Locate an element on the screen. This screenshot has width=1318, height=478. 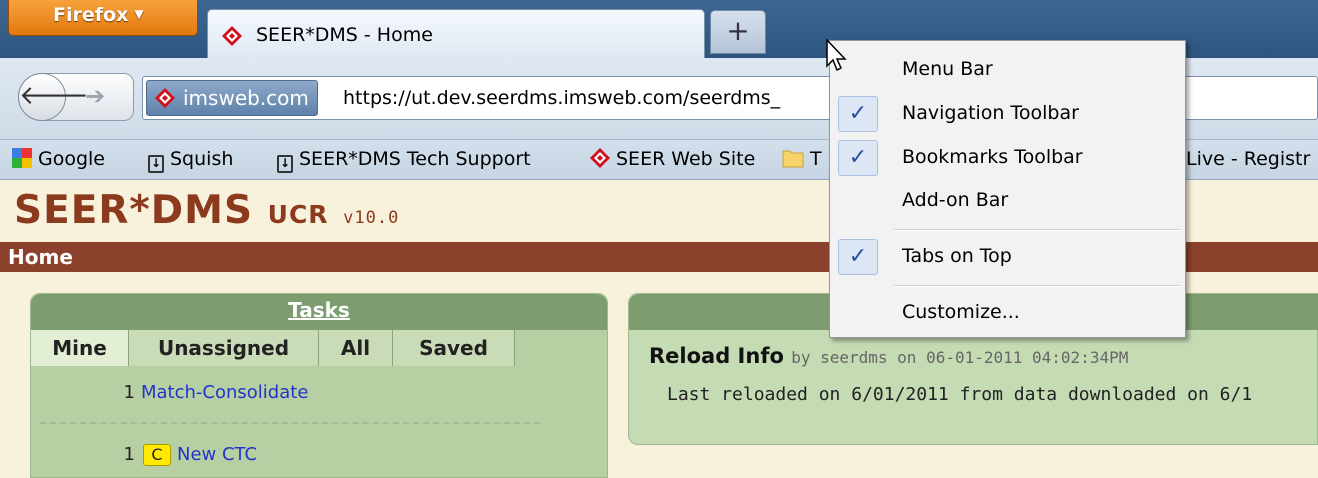
new-tab-button: + is located at coordinates (738, 32).